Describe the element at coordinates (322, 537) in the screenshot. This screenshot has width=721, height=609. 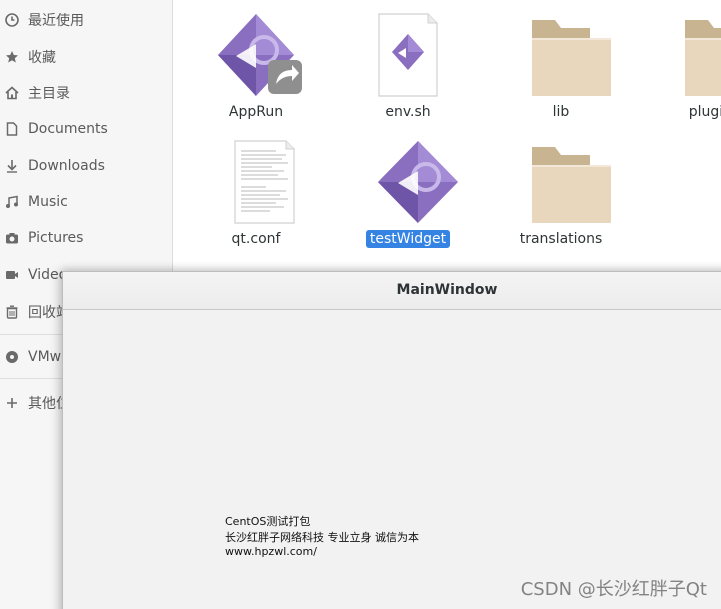
I see `content-line: 长沙红胖子网络科技 专业立身 诚信为本` at that location.